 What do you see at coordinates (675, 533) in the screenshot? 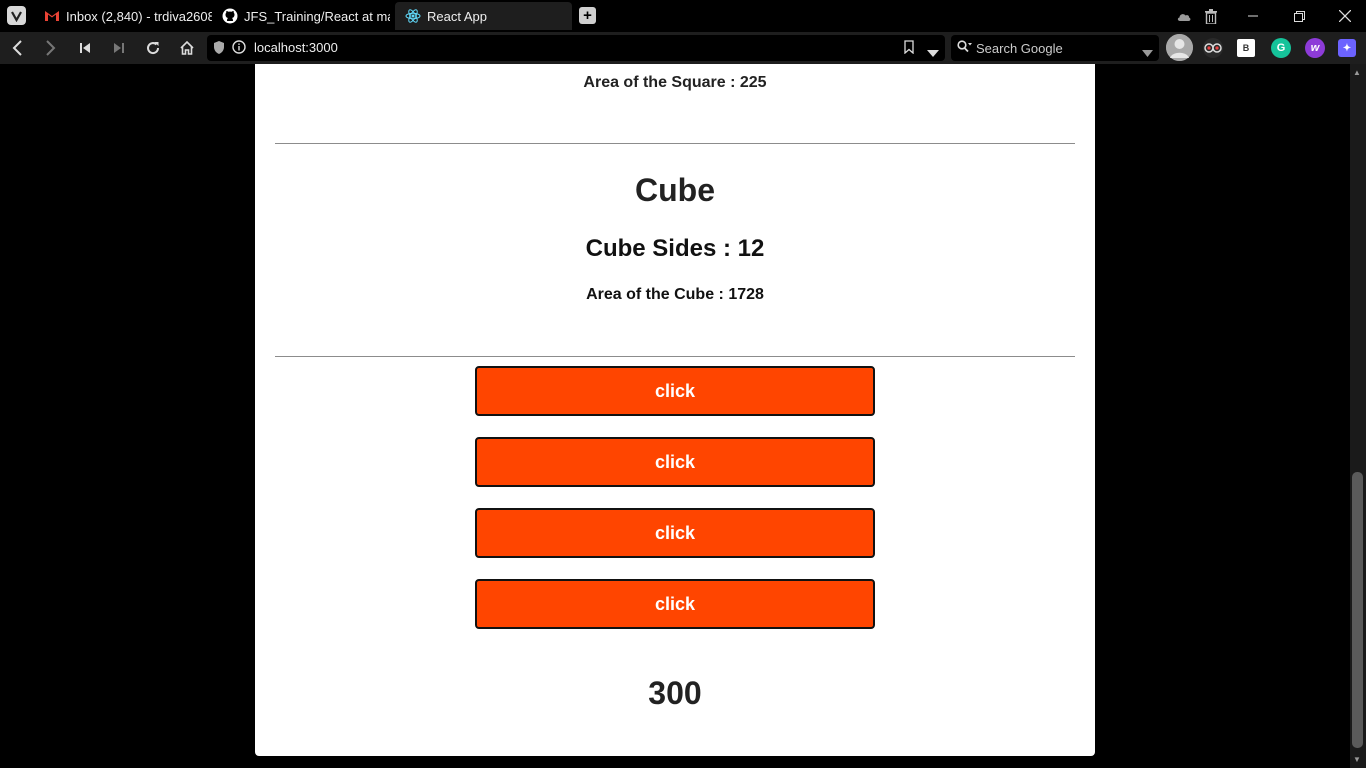
I see `click-button-3: click` at bounding box center [675, 533].